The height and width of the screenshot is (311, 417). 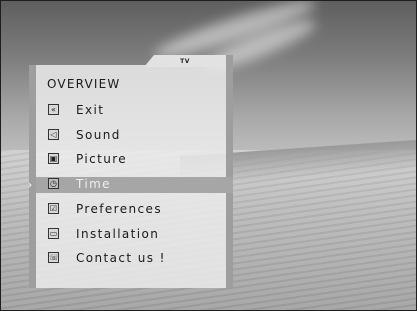 What do you see at coordinates (53, 134) in the screenshot?
I see `speaker-icon: ◁` at bounding box center [53, 134].